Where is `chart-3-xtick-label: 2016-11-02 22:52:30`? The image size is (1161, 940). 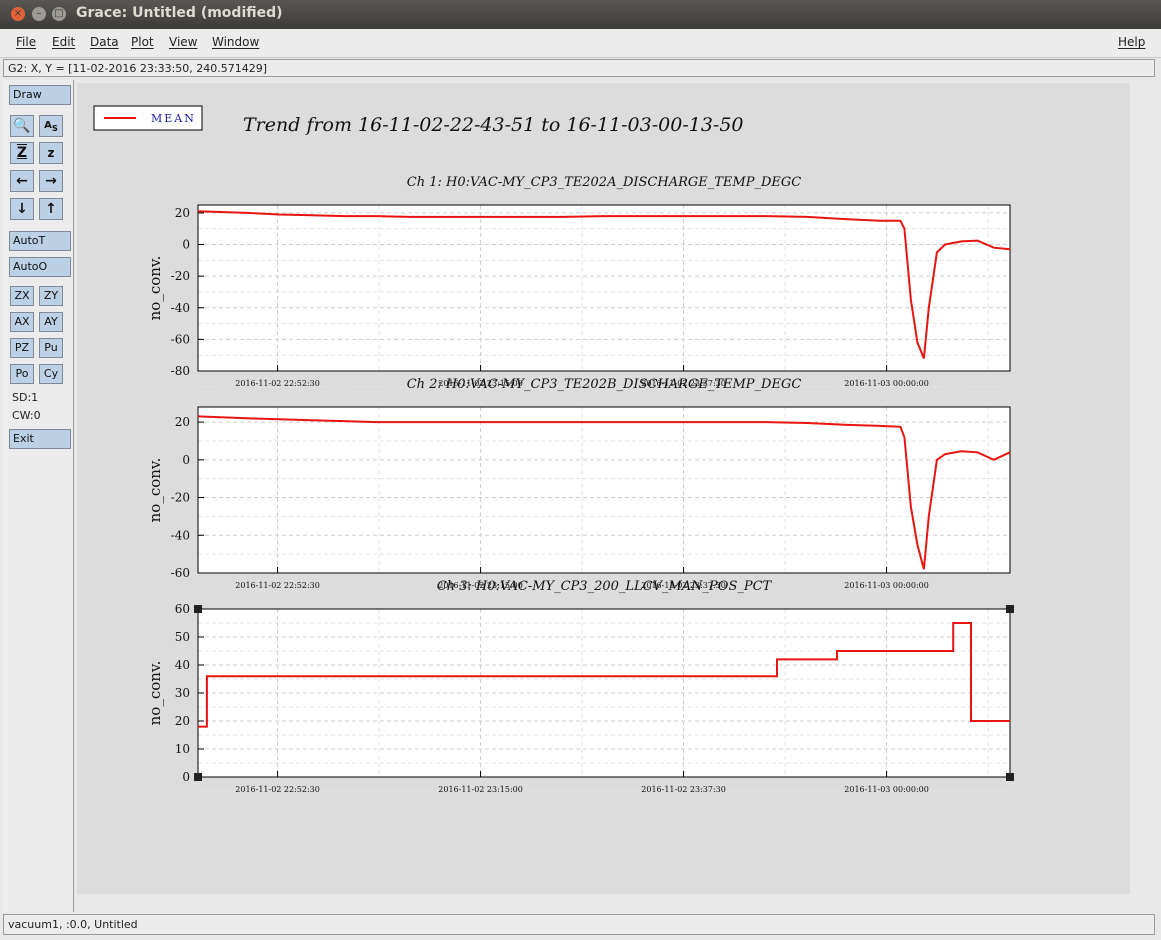 chart-3-xtick-label: 2016-11-02 22:52:30 is located at coordinates (277, 789).